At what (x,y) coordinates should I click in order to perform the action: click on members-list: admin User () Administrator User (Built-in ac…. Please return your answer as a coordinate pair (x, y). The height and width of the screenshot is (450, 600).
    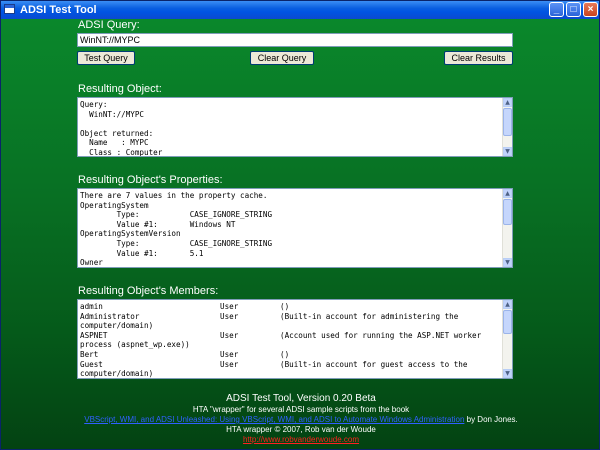
    Looking at the image, I should click on (292, 339).